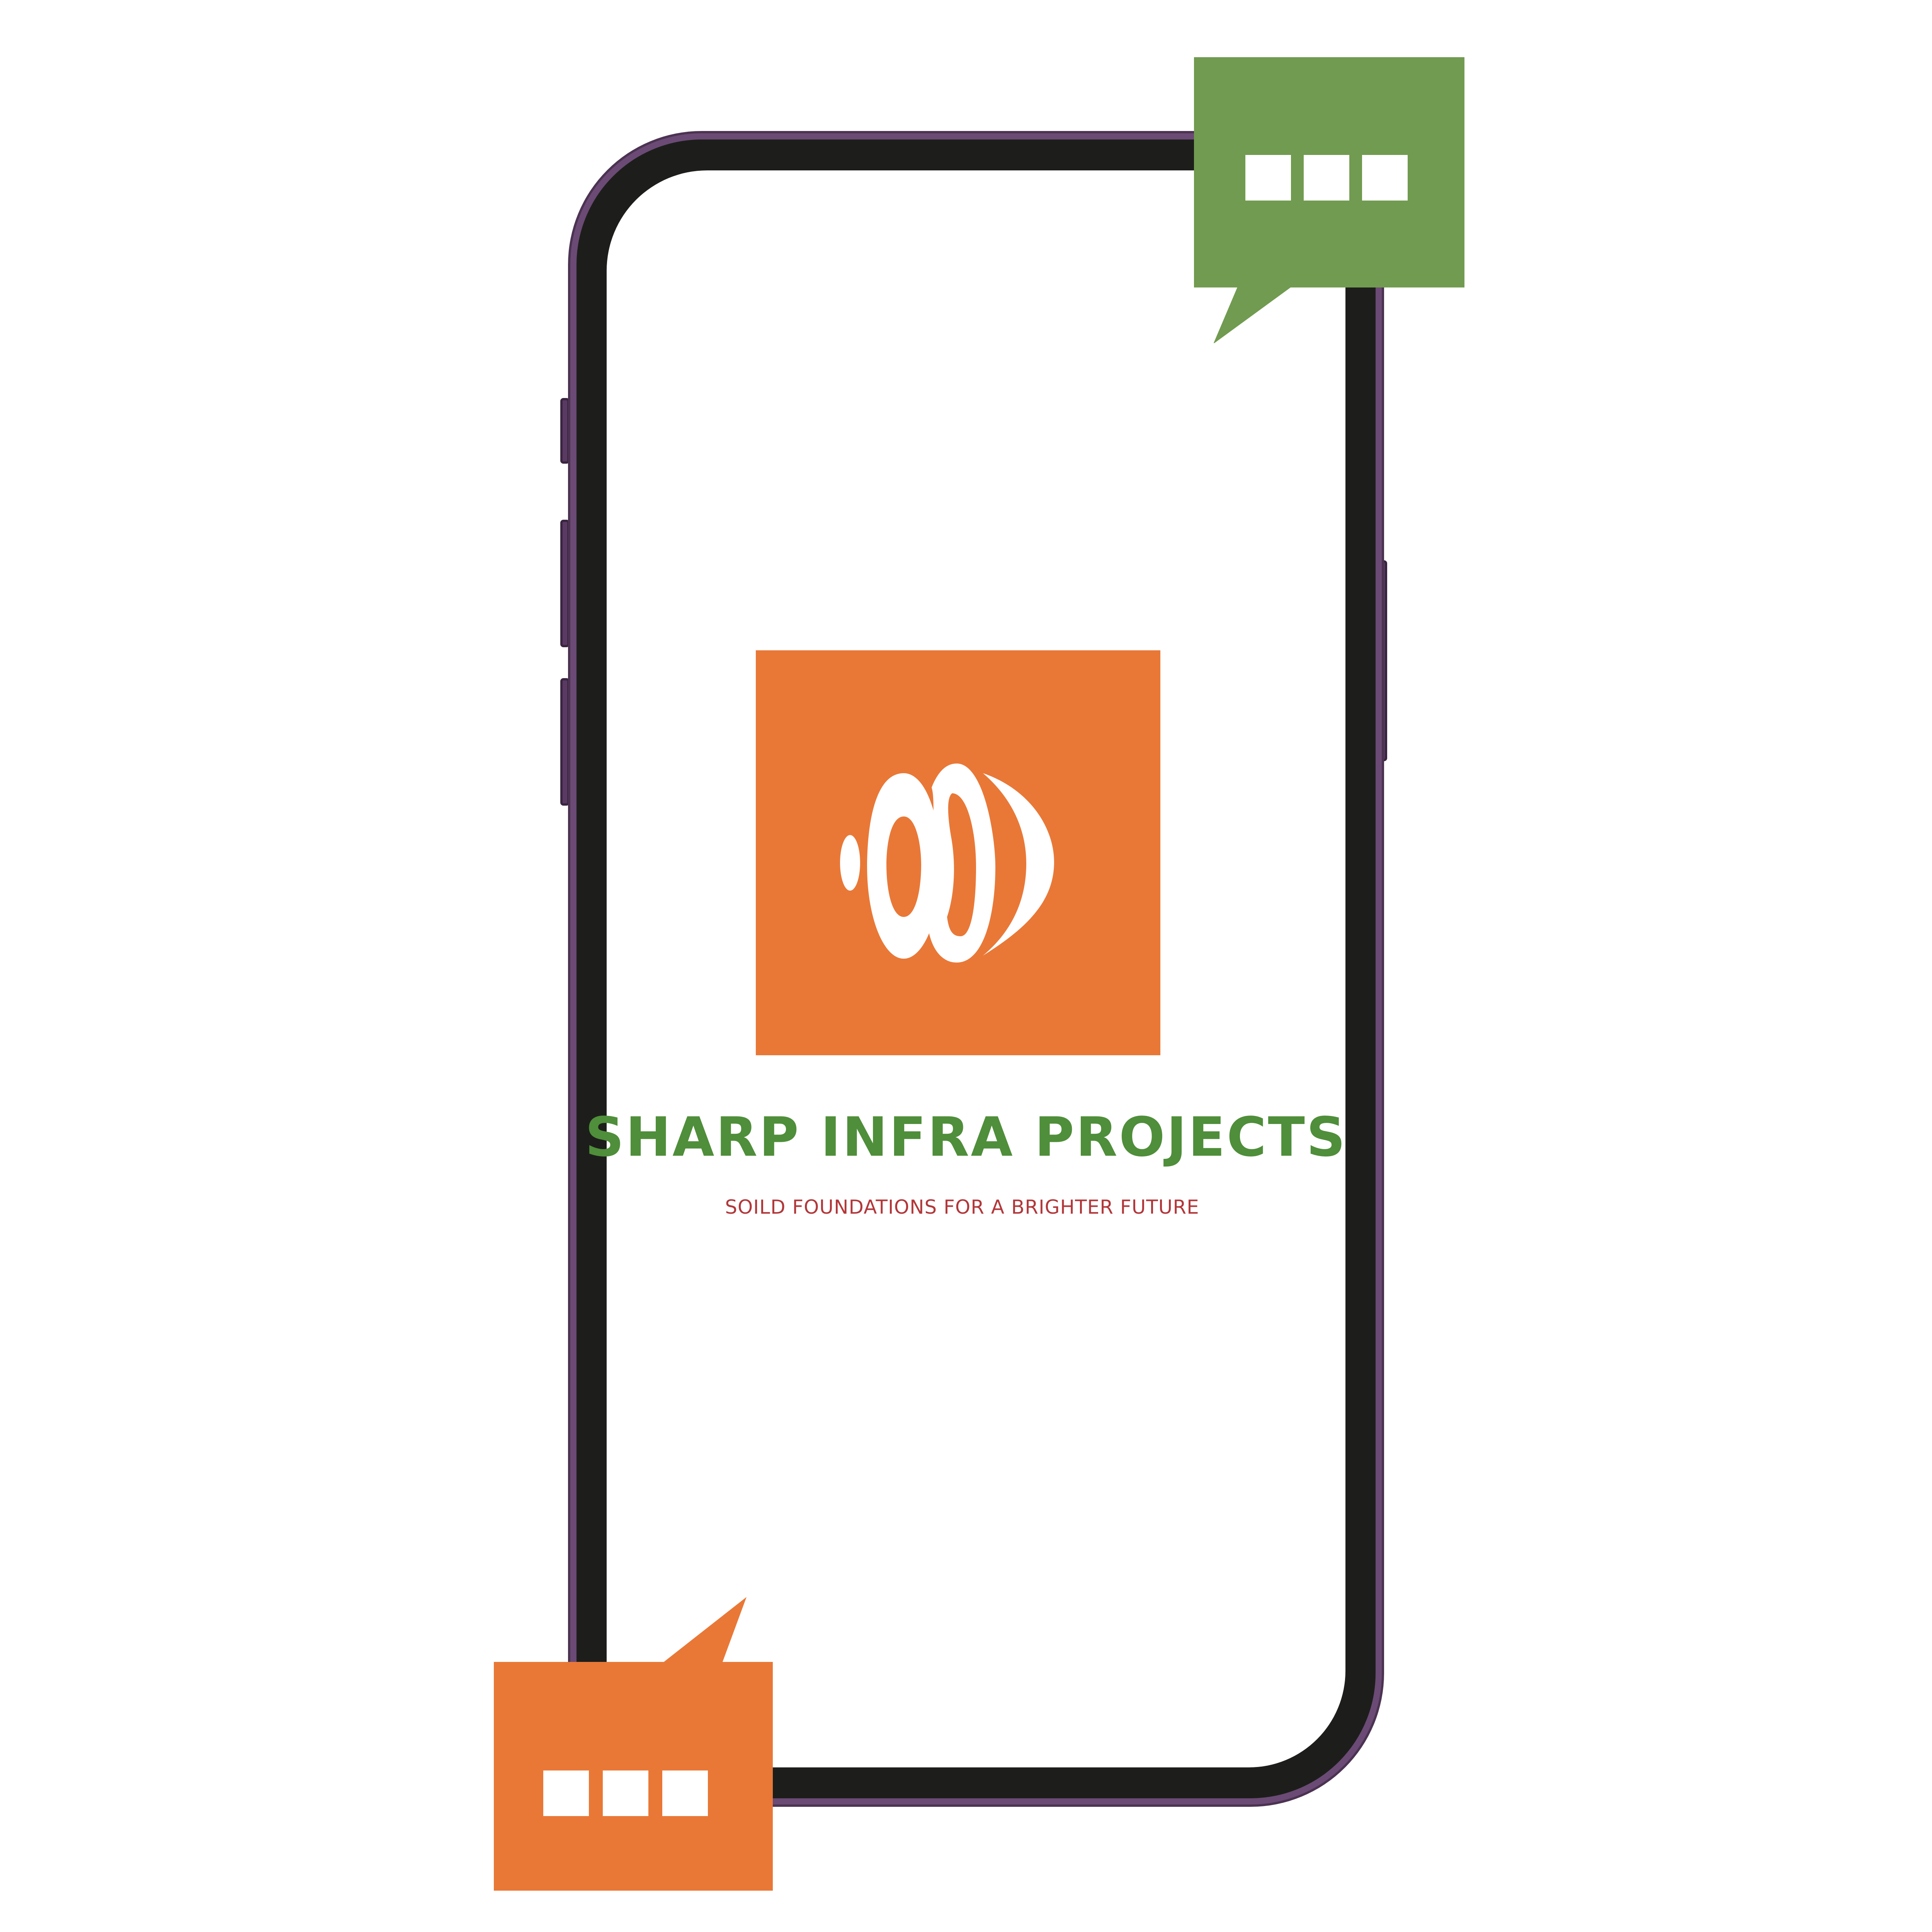 The height and width of the screenshot is (1932, 1932). I want to click on chat-bubble-bottom, so click(634, 1744).